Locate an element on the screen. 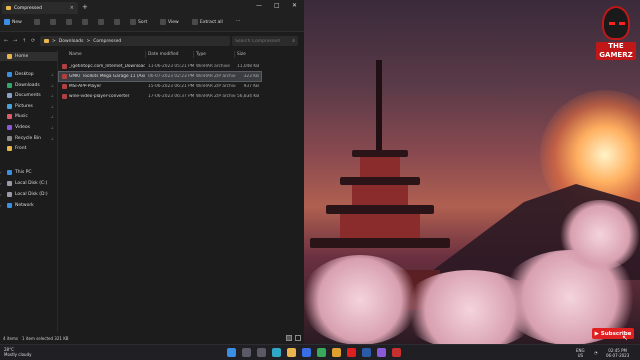 Image resolution: width=640 pixels, height=360 pixels. new-label: New is located at coordinates (17, 22).